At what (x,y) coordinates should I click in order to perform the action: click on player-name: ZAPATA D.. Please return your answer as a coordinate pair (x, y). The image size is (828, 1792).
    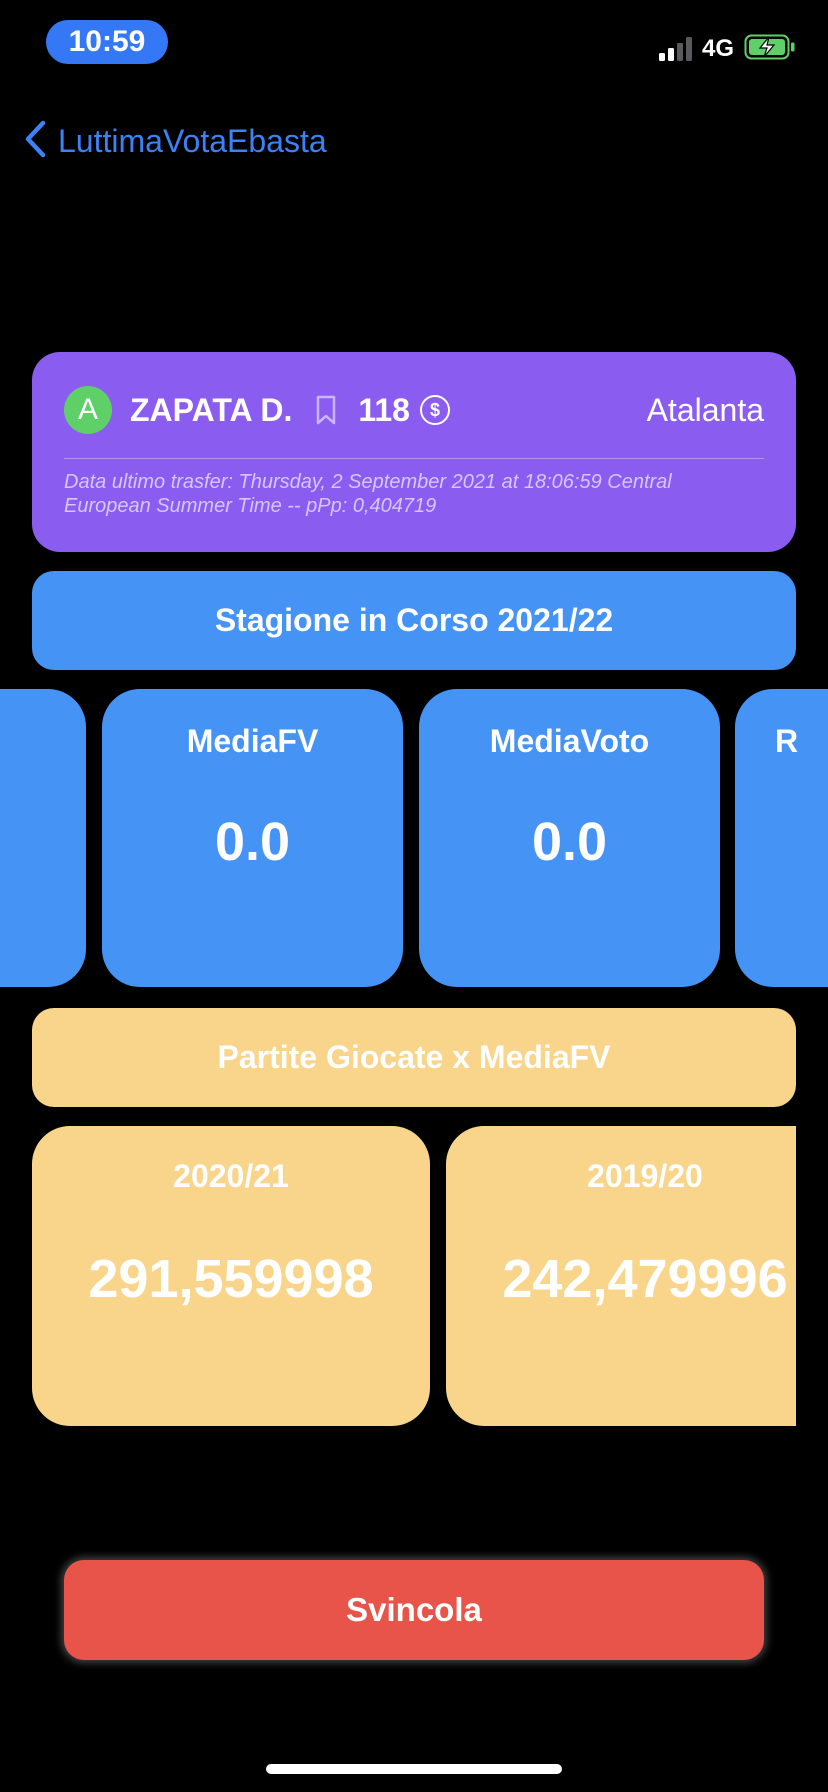
    Looking at the image, I should click on (211, 409).